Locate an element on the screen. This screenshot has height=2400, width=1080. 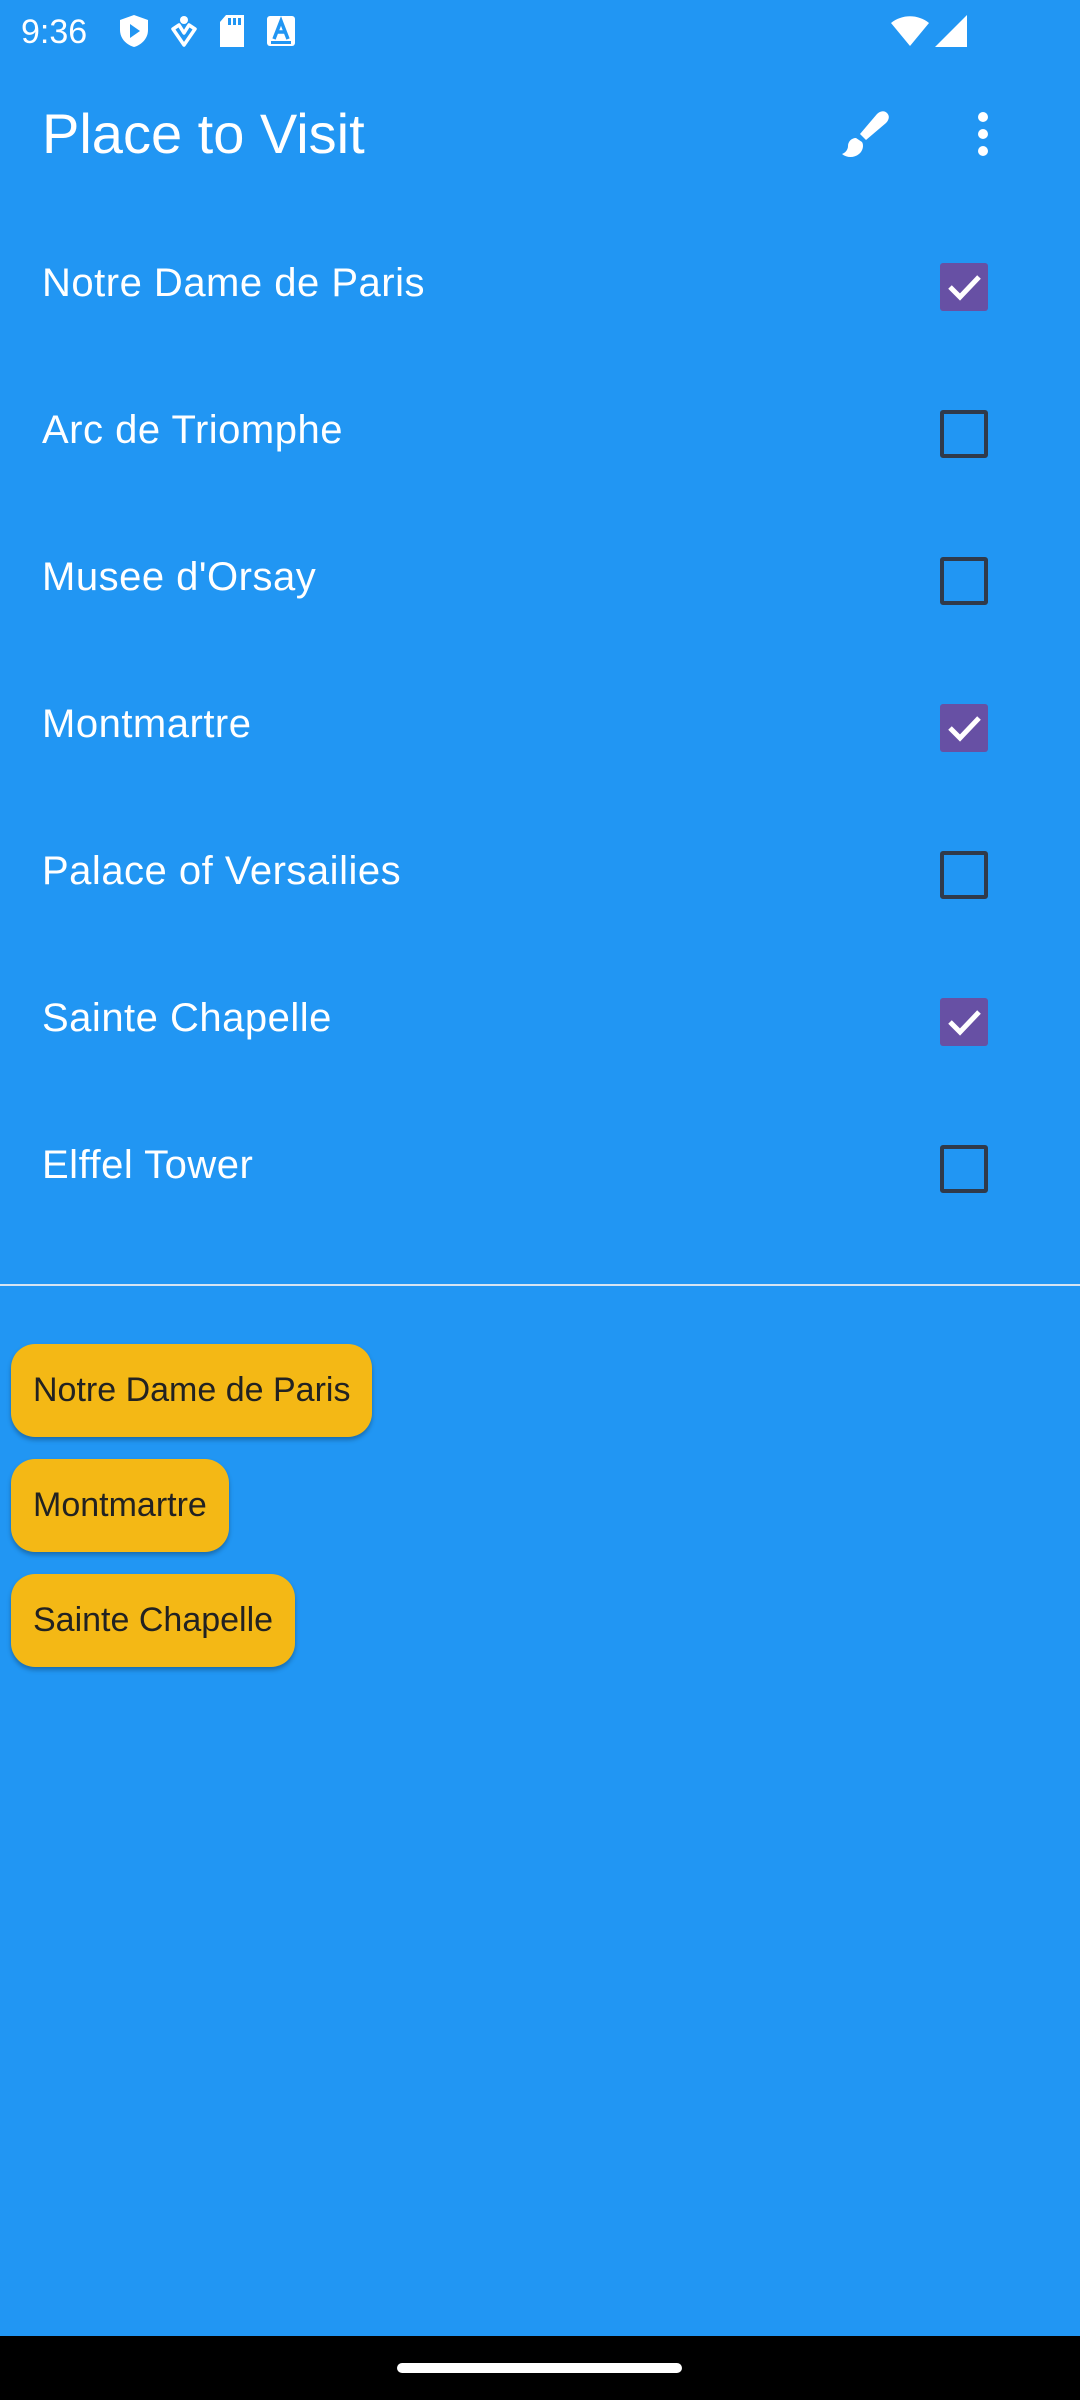
place-label: Palace of Versailies is located at coordinates (222, 871).